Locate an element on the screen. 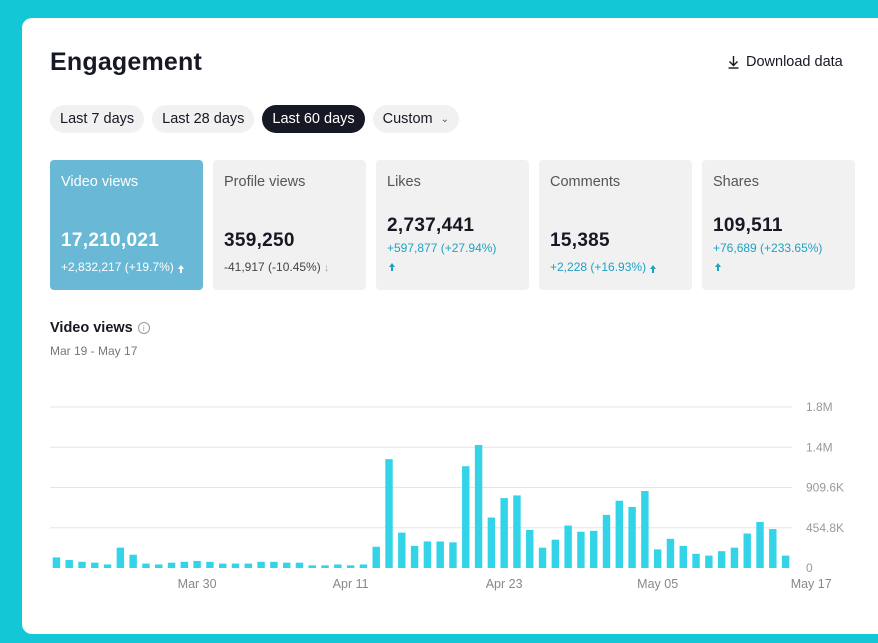 This screenshot has width=878, height=643. x-tick-label: Apr 23 is located at coordinates (504, 584).